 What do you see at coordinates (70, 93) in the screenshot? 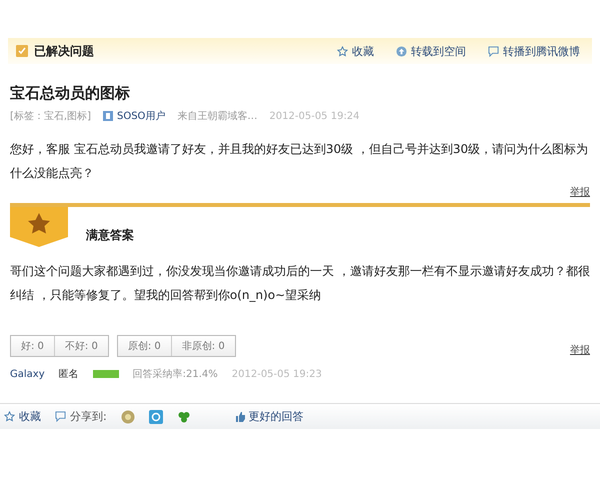
I see `question-title: 宝石总动员的图标` at bounding box center [70, 93].